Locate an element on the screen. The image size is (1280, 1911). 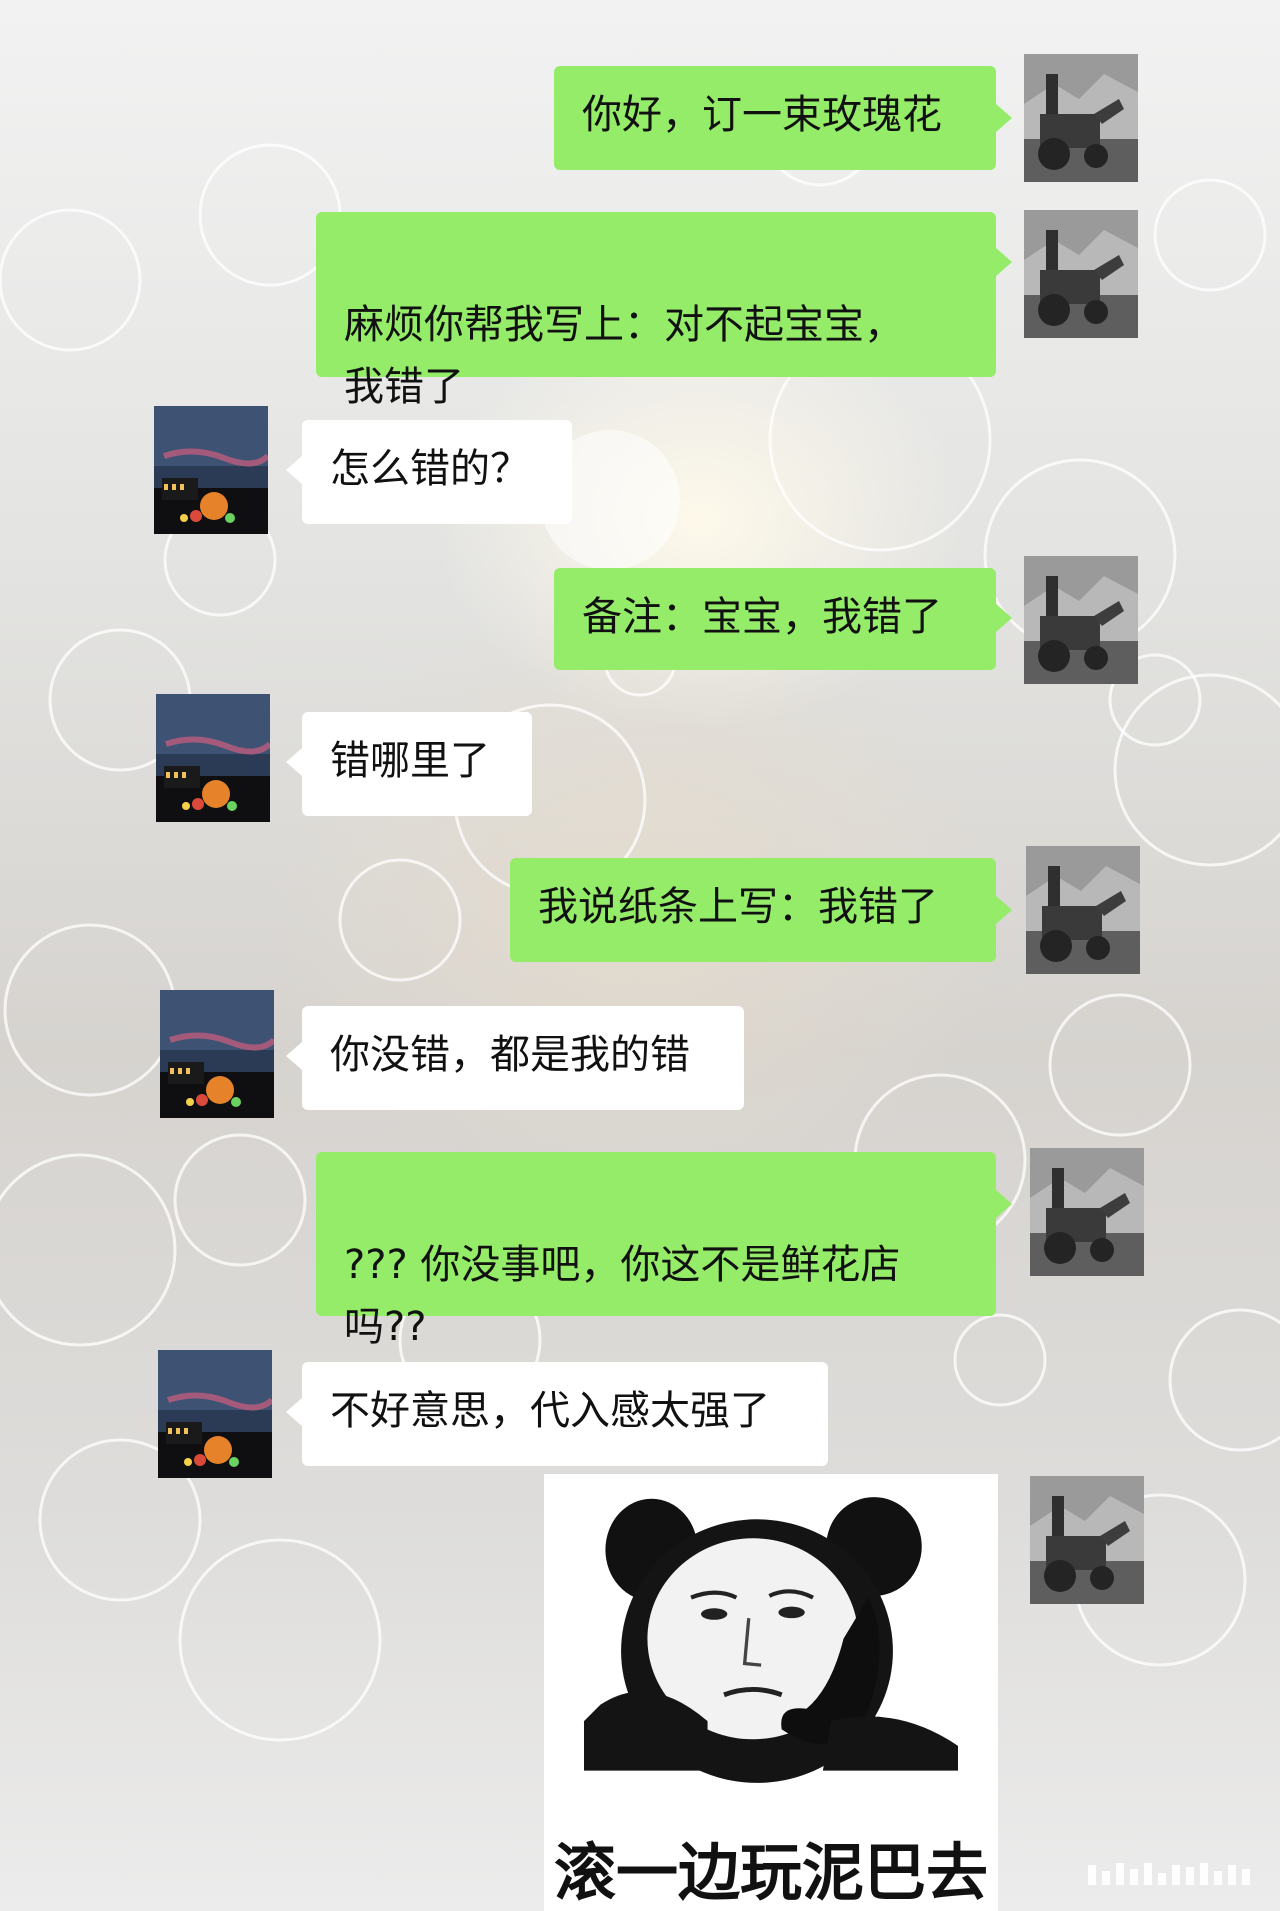
panda-meme-icon is located at coordinates (771, 1628).